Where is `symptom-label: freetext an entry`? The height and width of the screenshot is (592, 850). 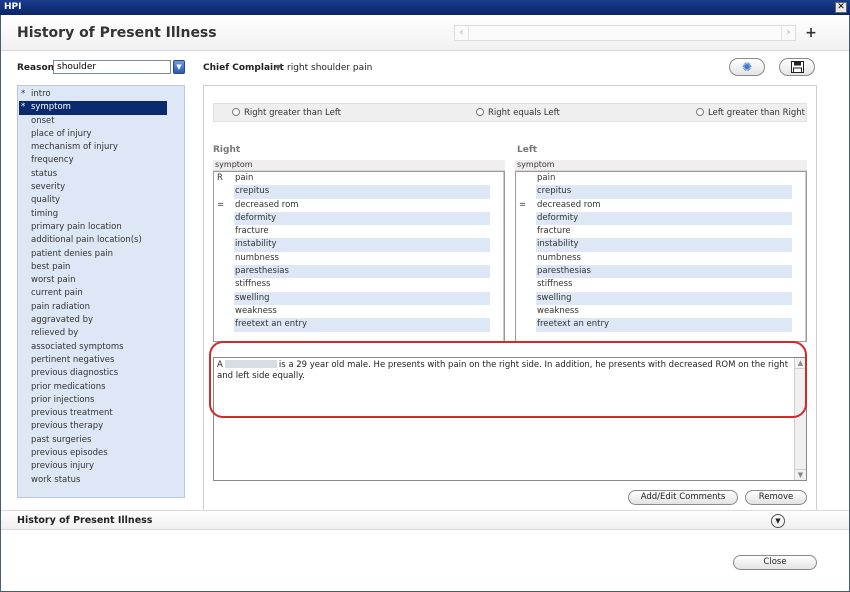 symptom-label: freetext an entry is located at coordinates (664, 325).